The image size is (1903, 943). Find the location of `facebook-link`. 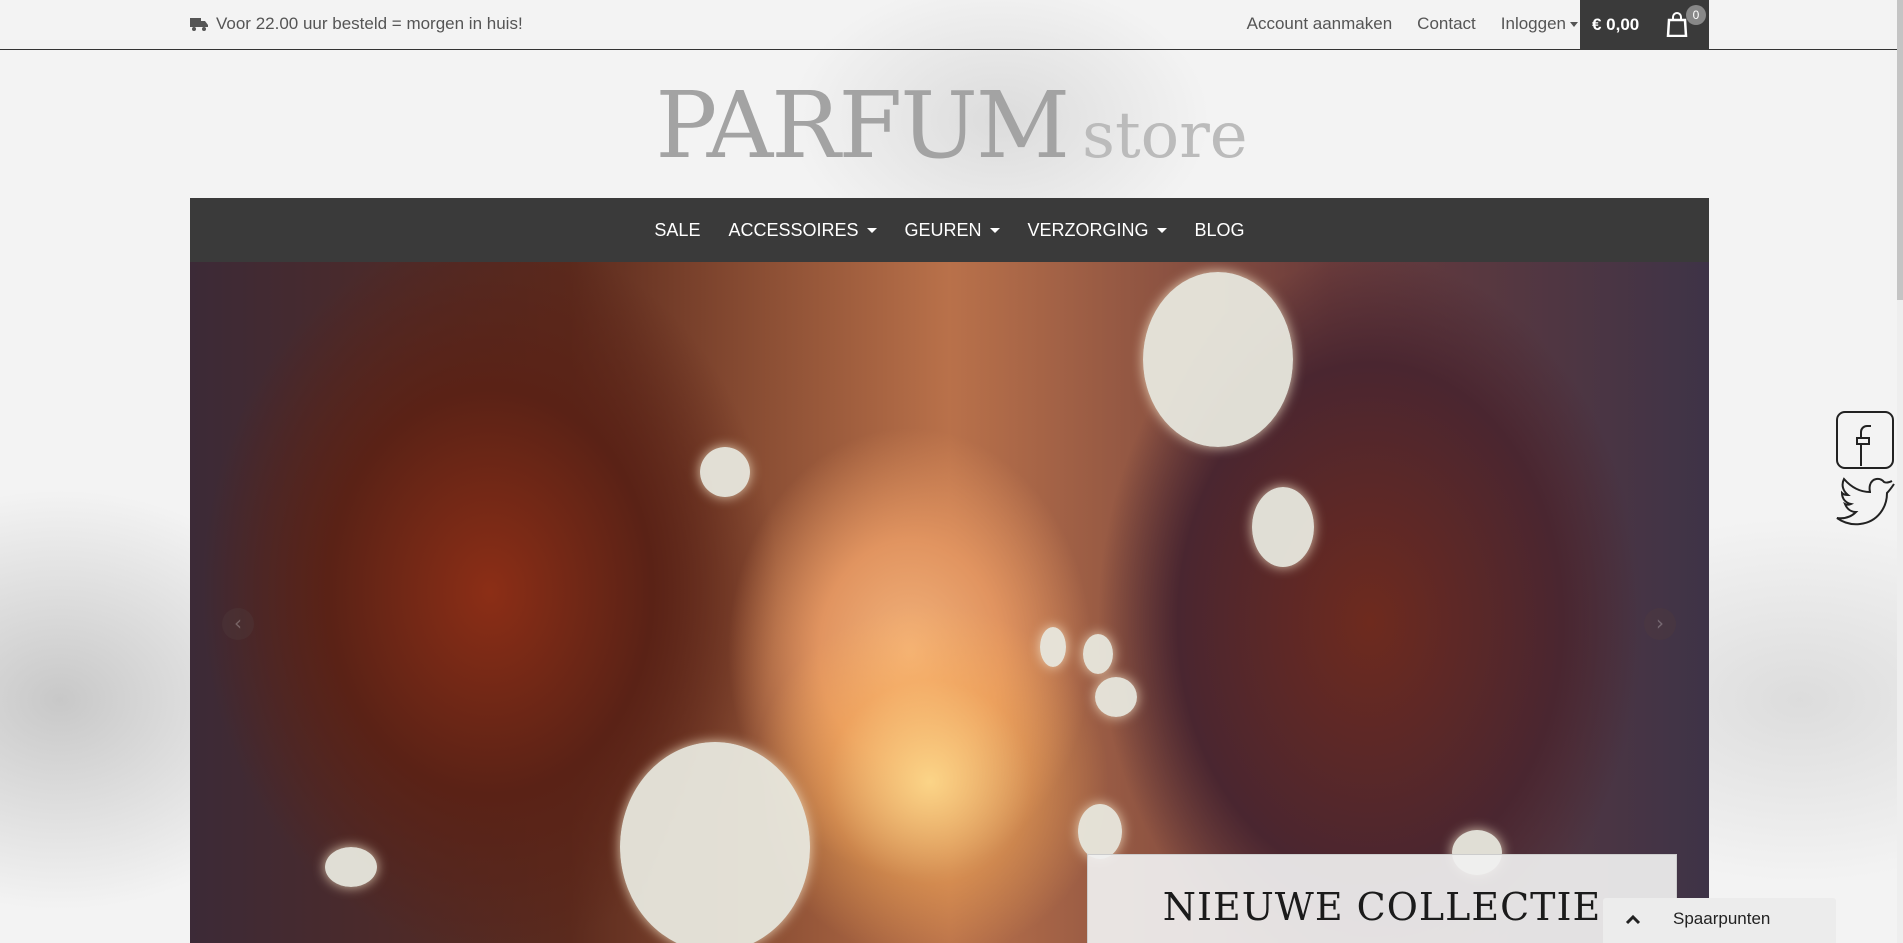

facebook-link is located at coordinates (1865, 442).